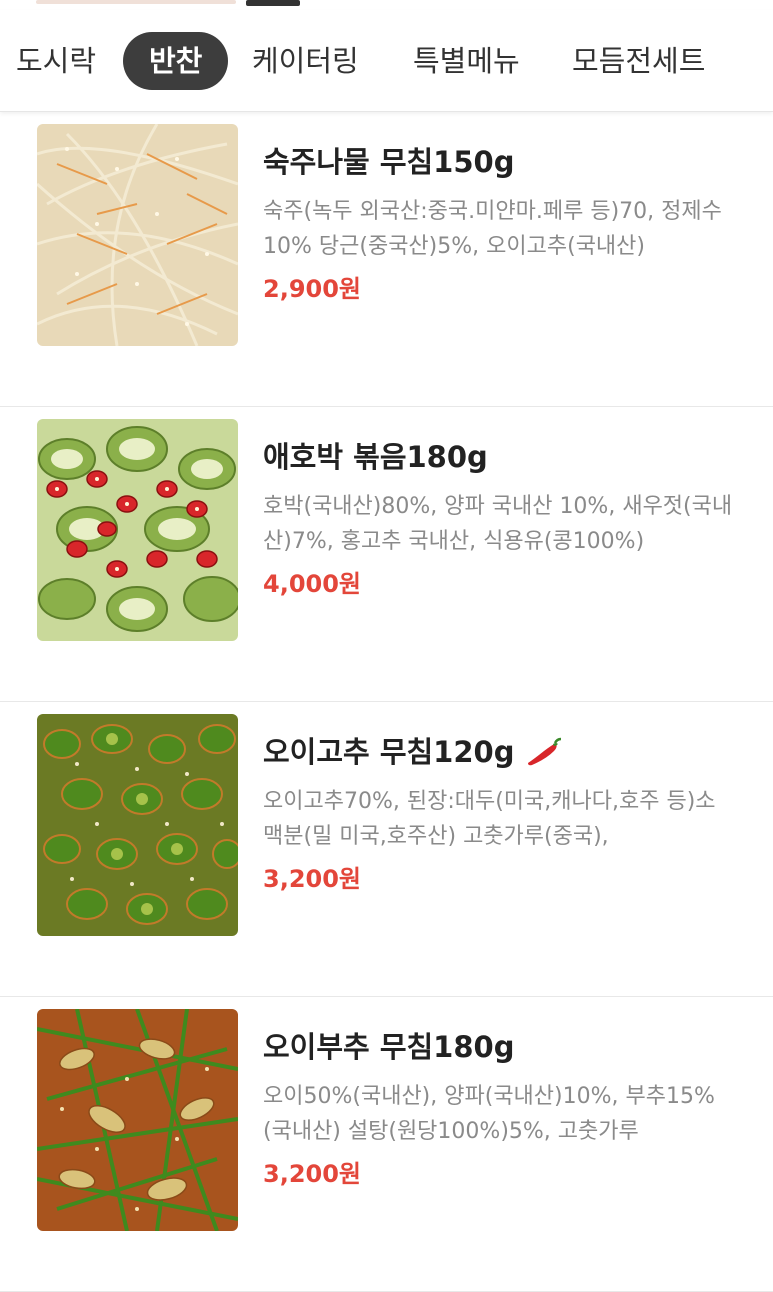 The width and height of the screenshot is (773, 1292). I want to click on category-tab-bar: 도시락 반찬 케이터링 특별메뉴 모듬전세트, so click(386, 61).